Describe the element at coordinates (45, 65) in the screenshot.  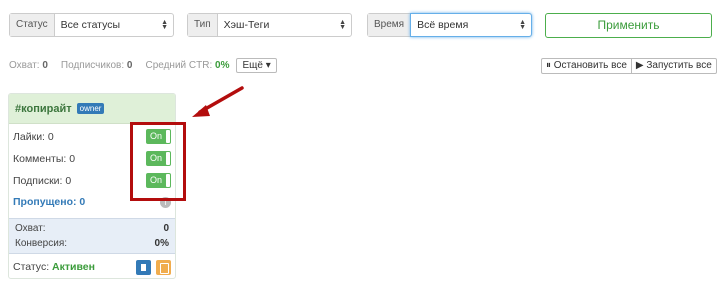
I see `reach-stat-value: 0` at that location.